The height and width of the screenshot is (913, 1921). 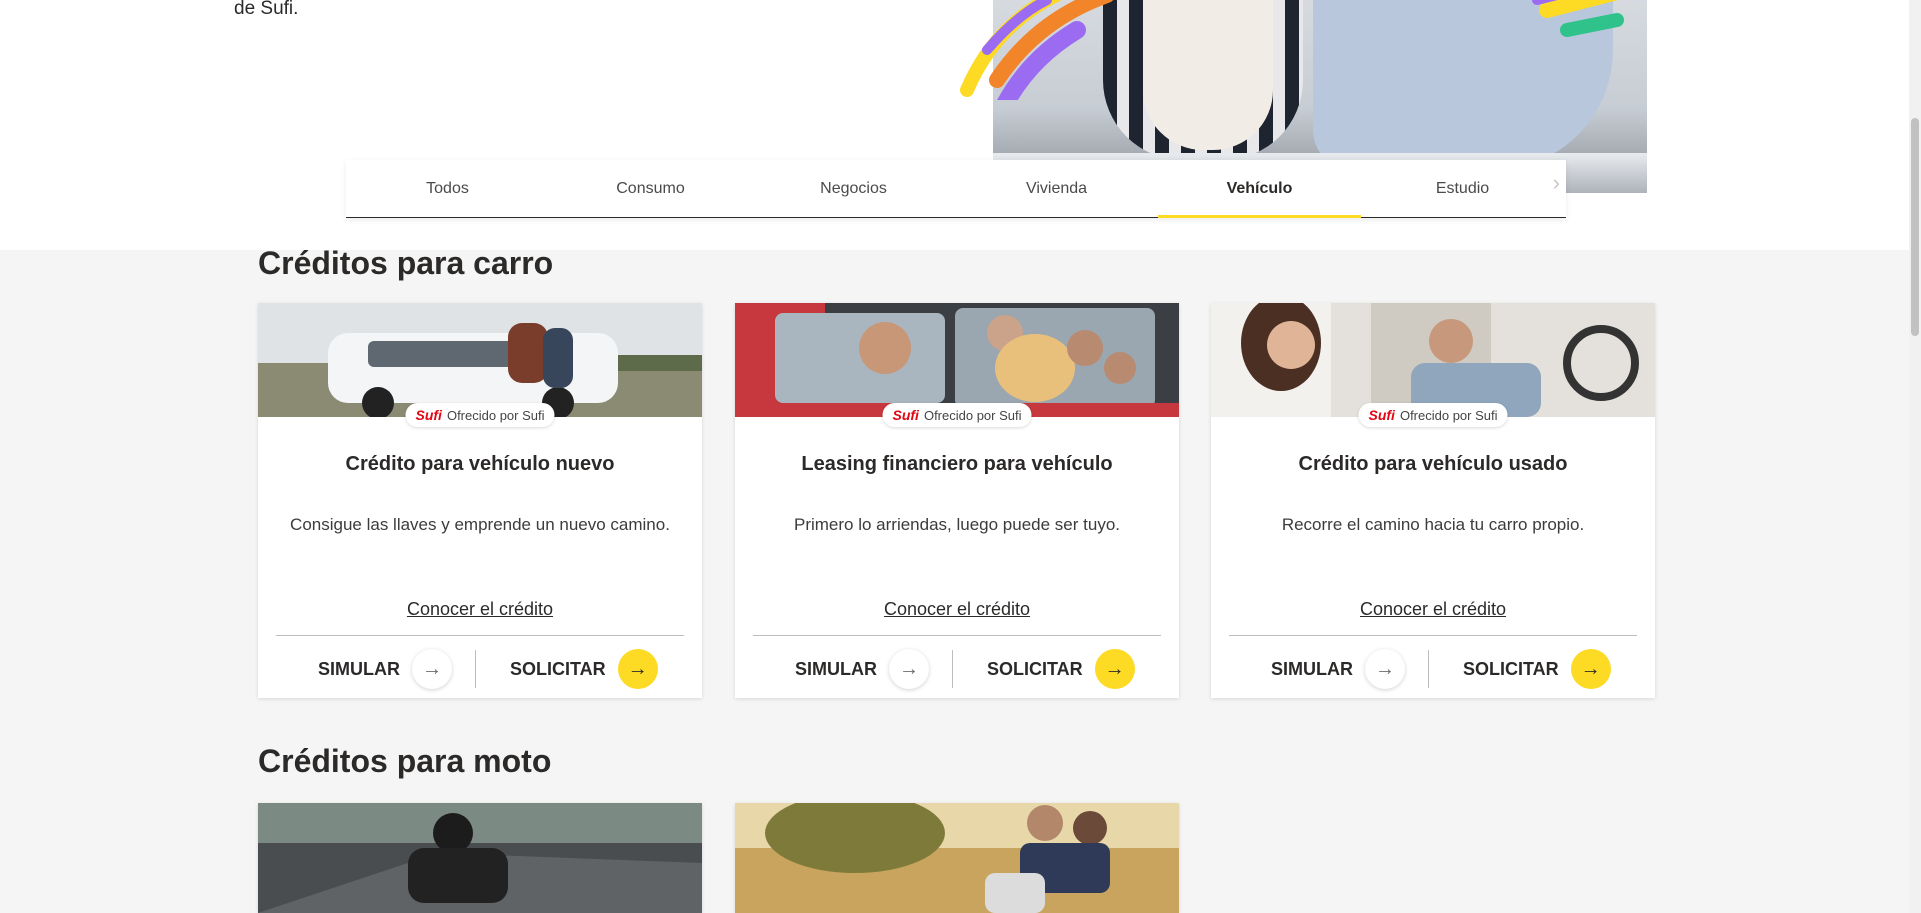 What do you see at coordinates (1433, 464) in the screenshot?
I see `card-title: Crédito para vehículo usado` at bounding box center [1433, 464].